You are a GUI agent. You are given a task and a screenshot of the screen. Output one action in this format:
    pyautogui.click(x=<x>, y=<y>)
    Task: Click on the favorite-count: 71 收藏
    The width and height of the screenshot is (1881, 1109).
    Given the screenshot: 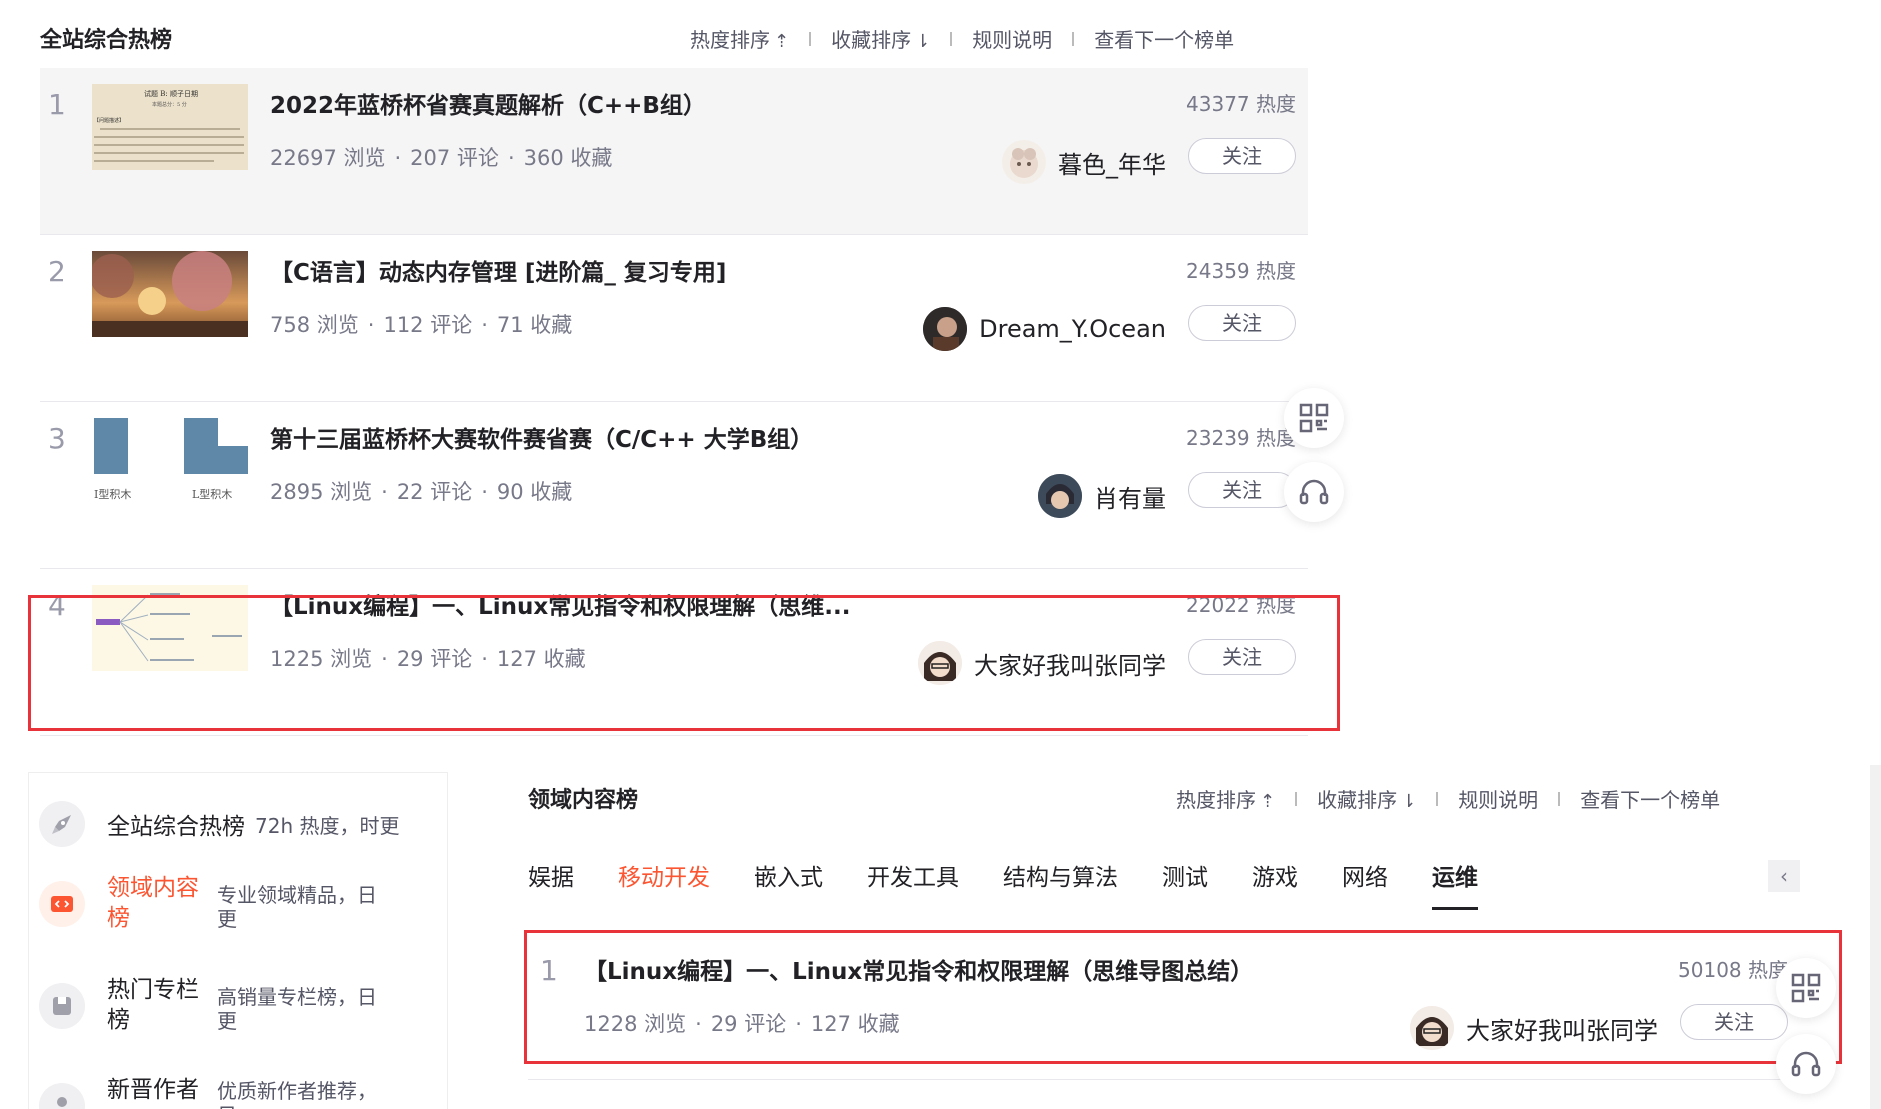 What is the action you would take?
    pyautogui.click(x=534, y=325)
    